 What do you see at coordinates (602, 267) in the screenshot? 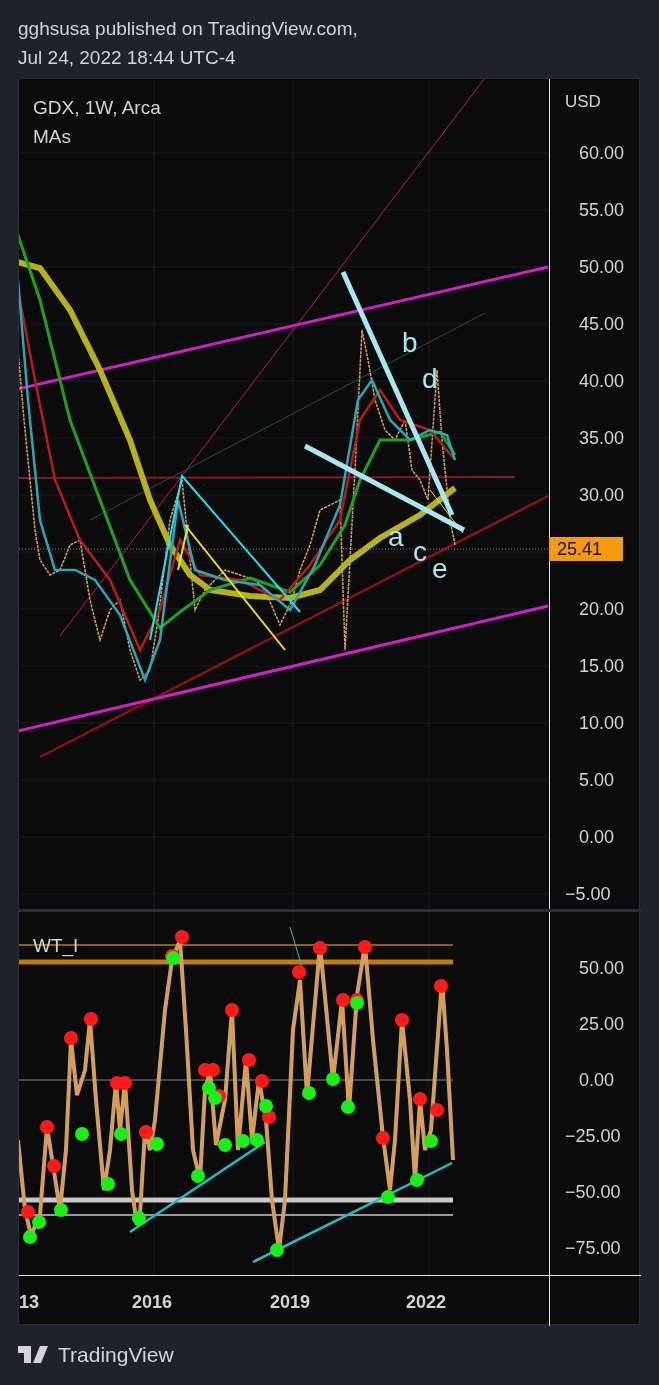
I see `price-axis-label: 50.00` at bounding box center [602, 267].